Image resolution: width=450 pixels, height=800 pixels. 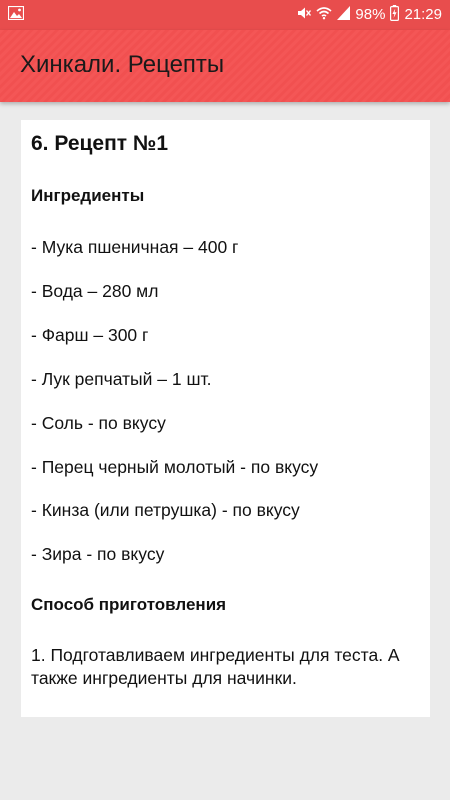 I want to click on status-icons: 98% 21:29, so click(x=369, y=15).